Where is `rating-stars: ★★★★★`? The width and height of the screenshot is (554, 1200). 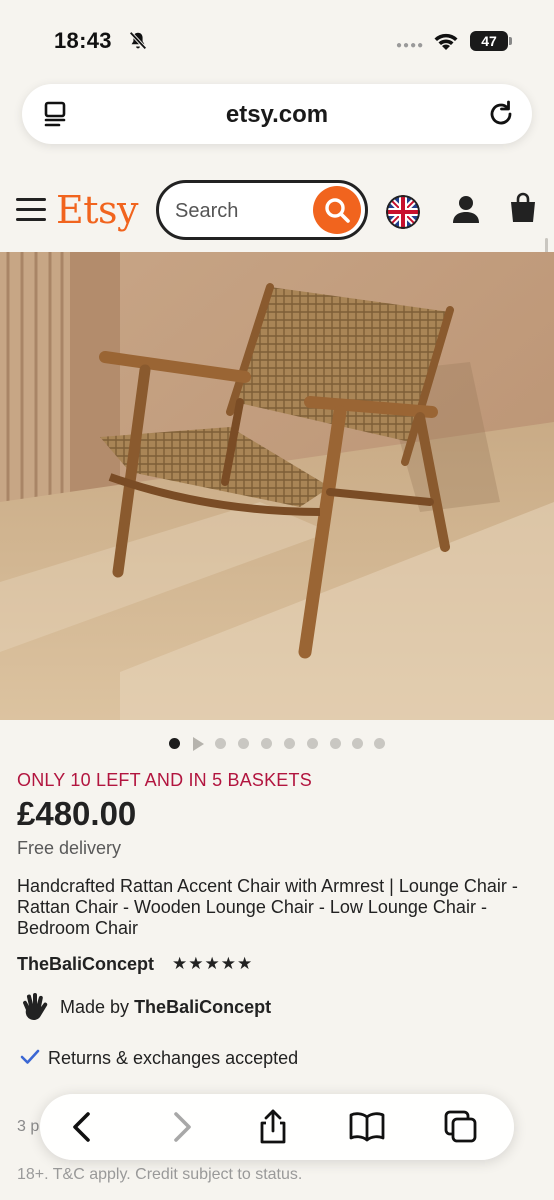 rating-stars: ★★★★★ is located at coordinates (212, 964).